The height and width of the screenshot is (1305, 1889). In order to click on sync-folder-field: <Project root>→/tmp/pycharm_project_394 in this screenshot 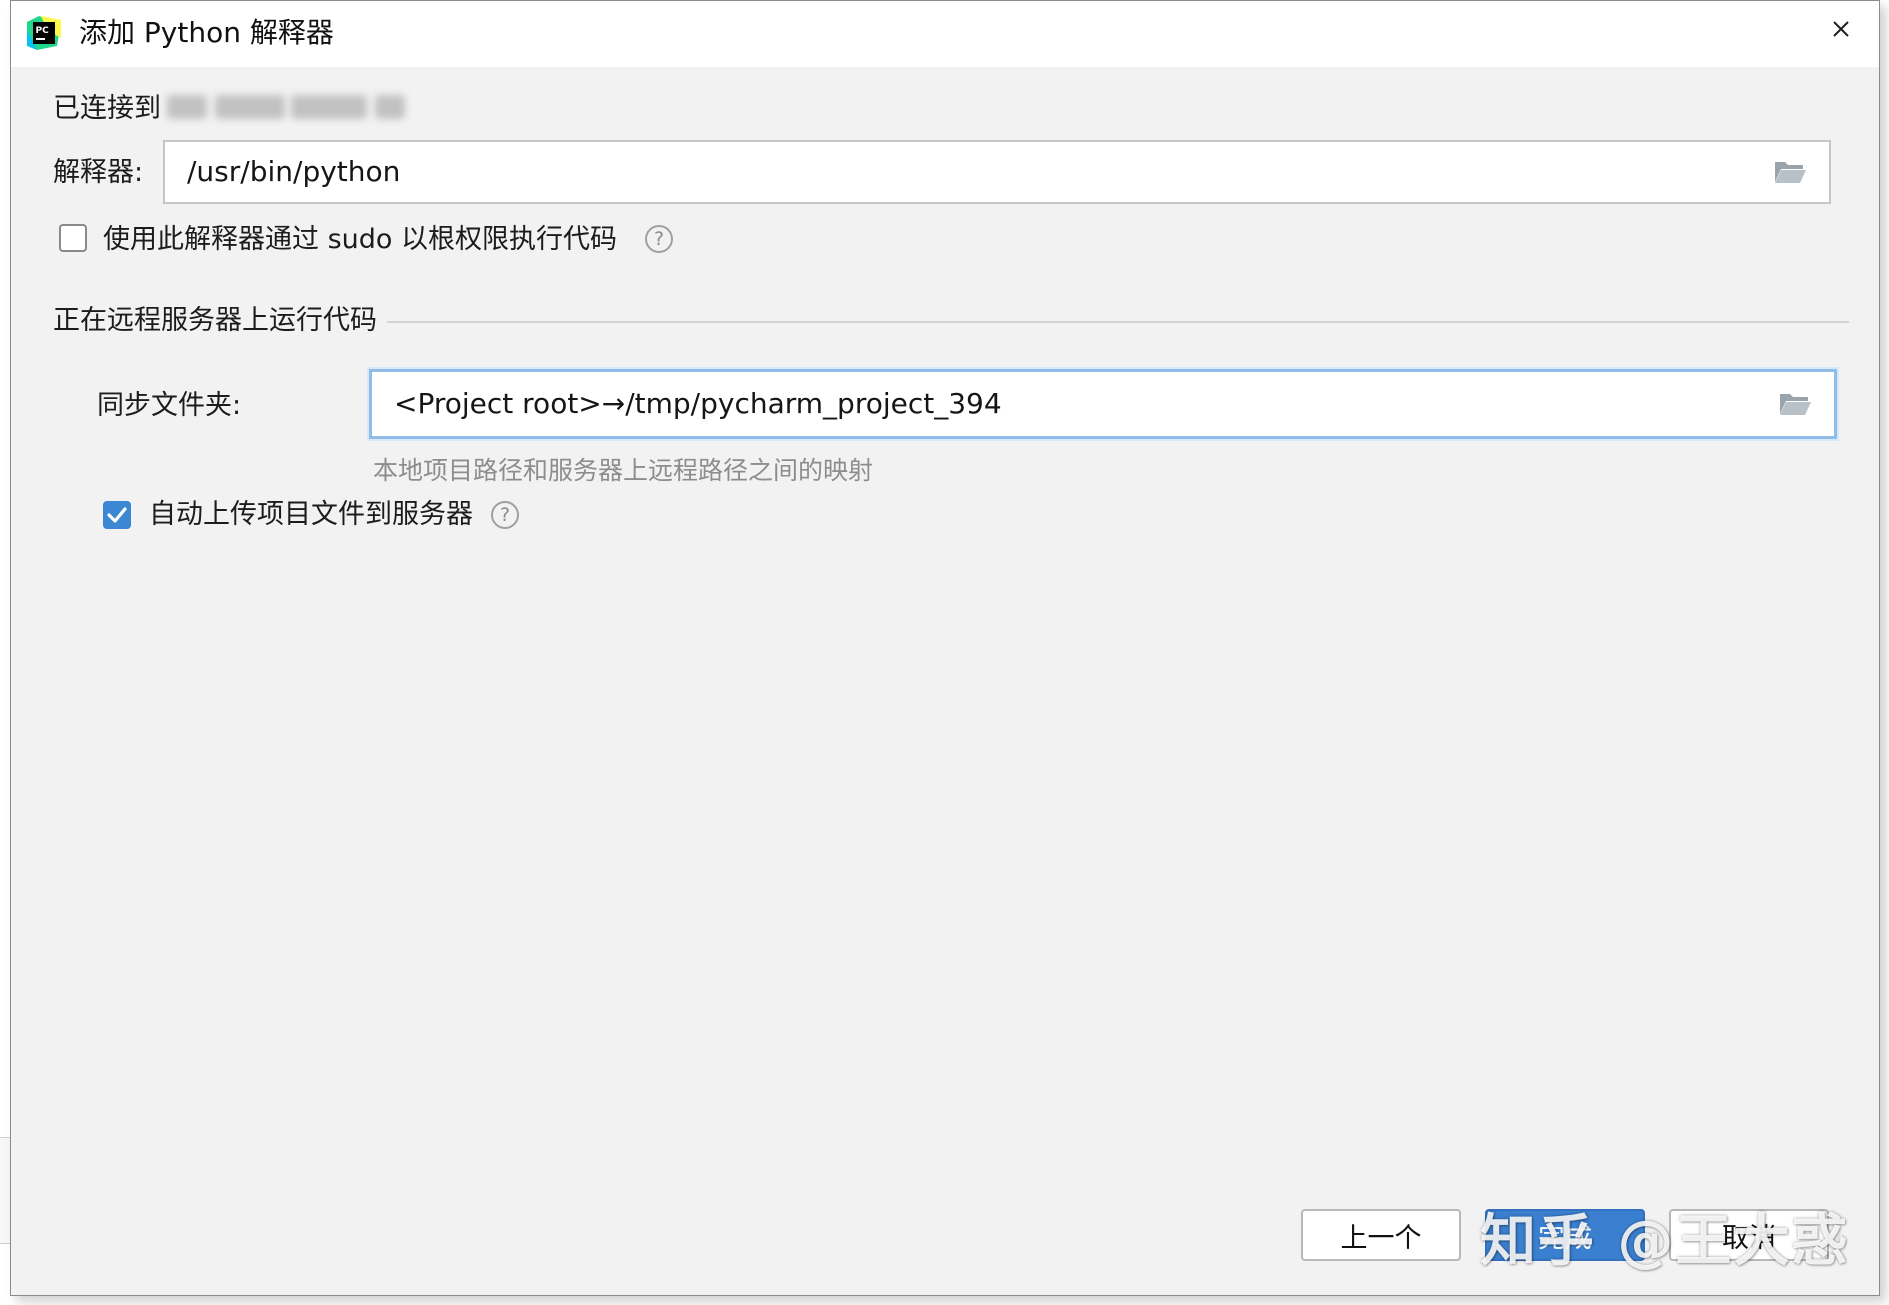, I will do `click(1103, 404)`.